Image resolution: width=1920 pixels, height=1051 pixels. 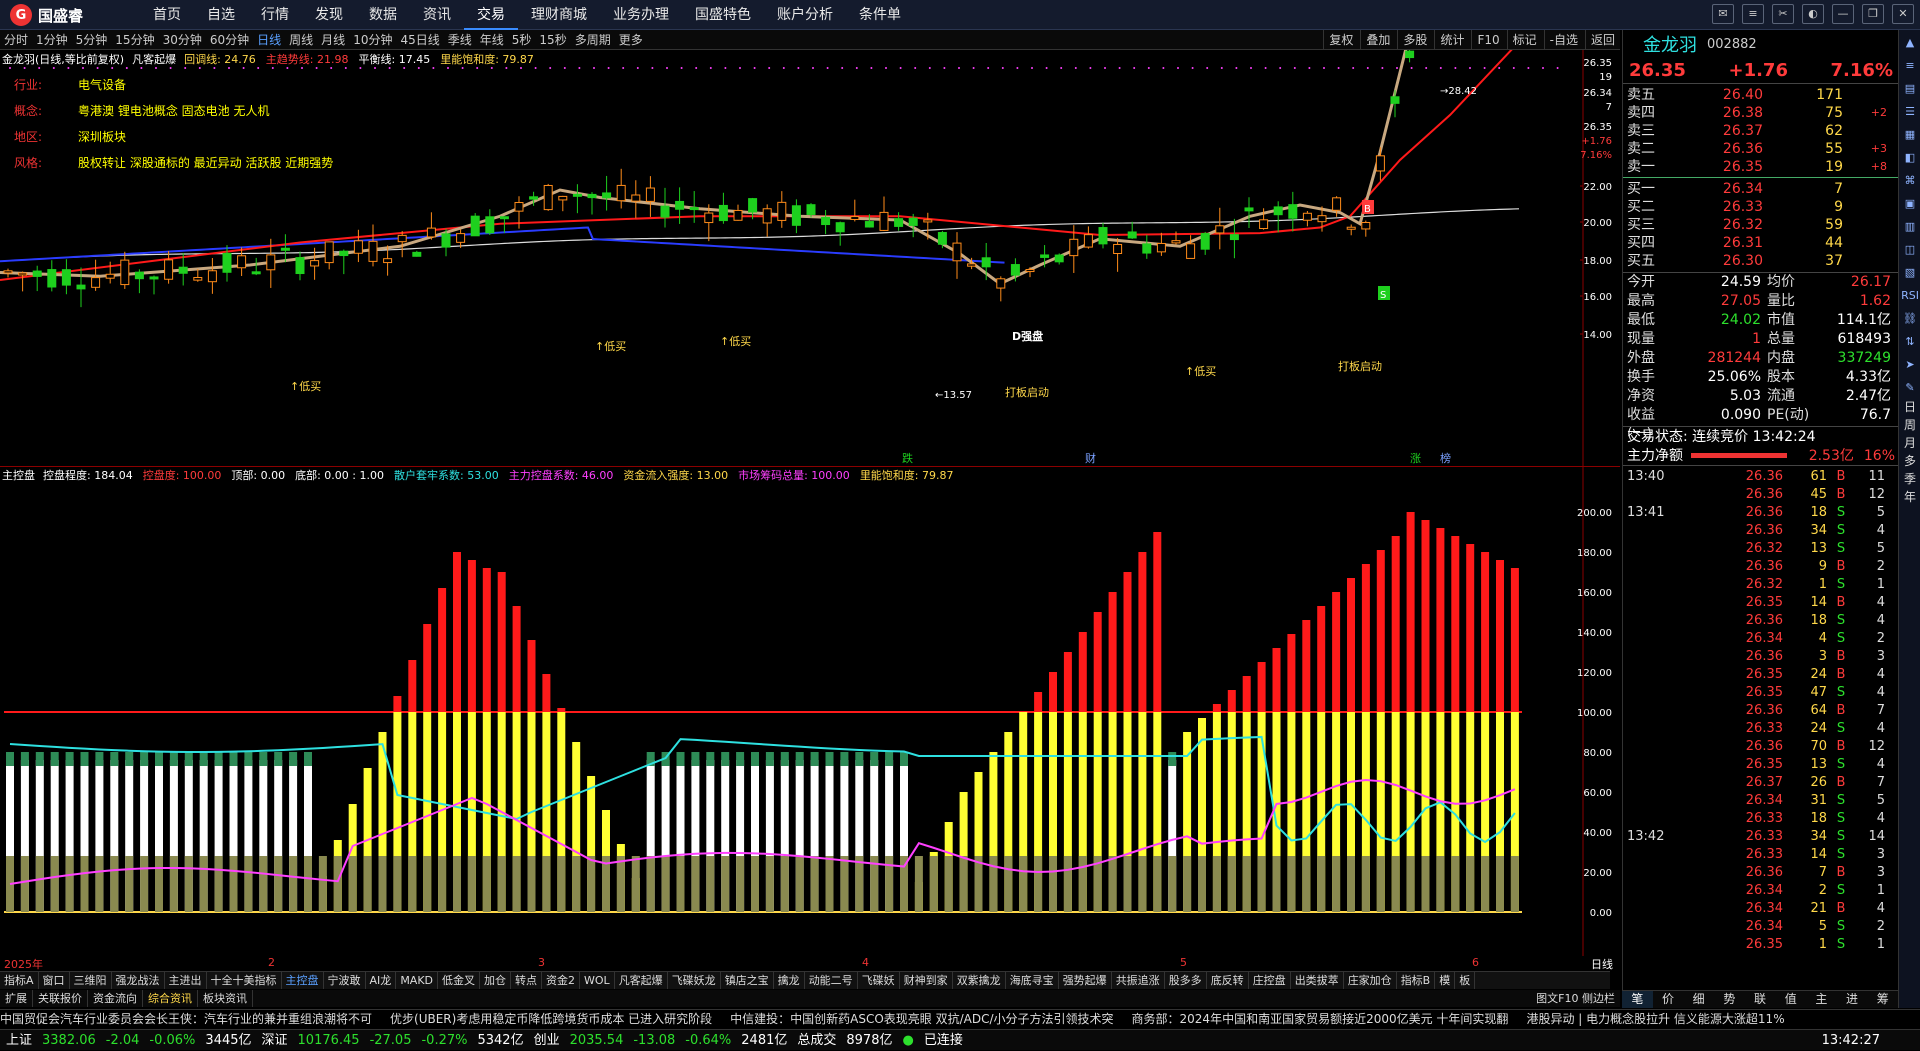 I want to click on indicator-tab: 股多多, so click(x=1186, y=980).